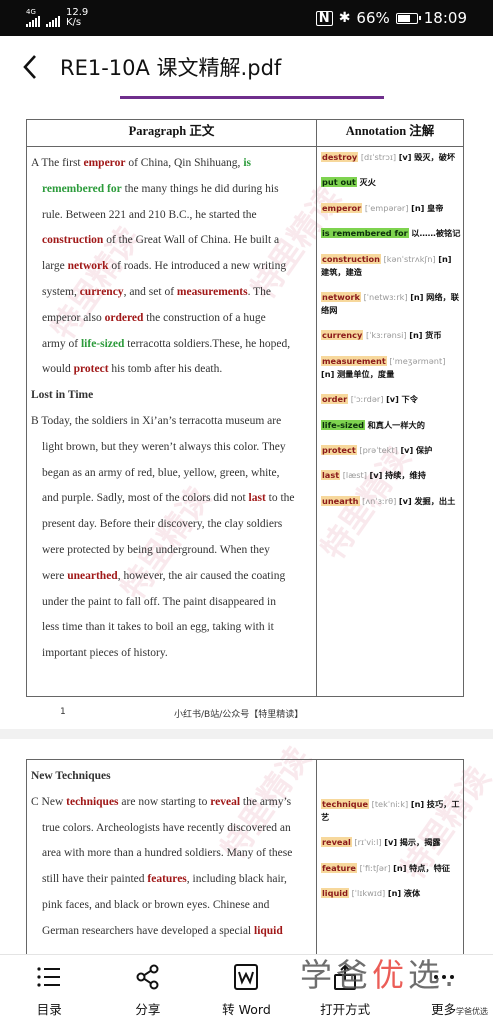  I want to click on annotation-word: currency, so click(342, 335).